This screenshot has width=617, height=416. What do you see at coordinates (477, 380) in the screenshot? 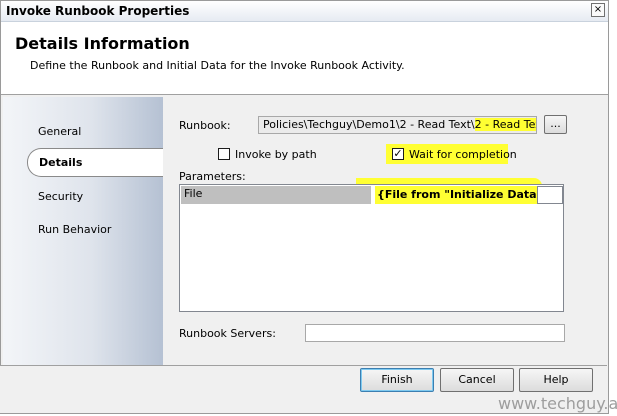
I see `cancel-button: Cancel` at bounding box center [477, 380].